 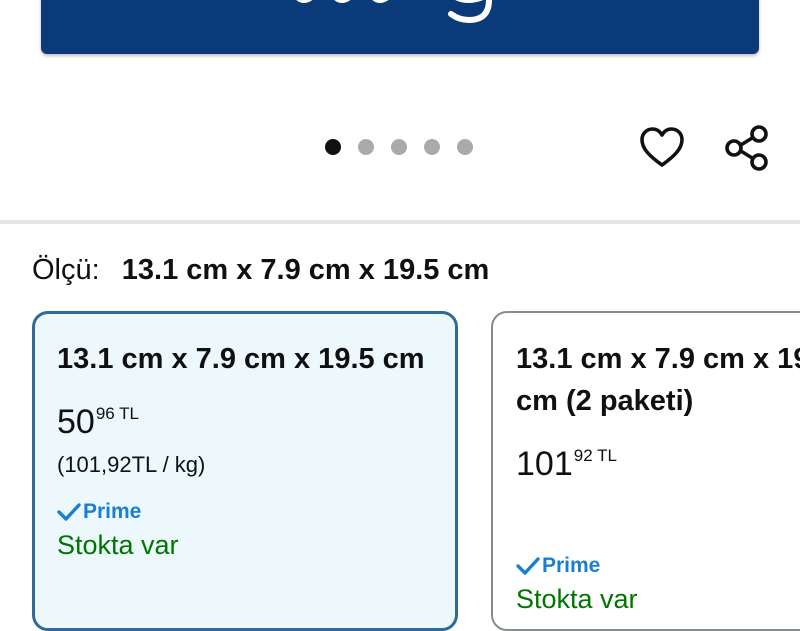 What do you see at coordinates (400, 222) in the screenshot?
I see `section-divider` at bounding box center [400, 222].